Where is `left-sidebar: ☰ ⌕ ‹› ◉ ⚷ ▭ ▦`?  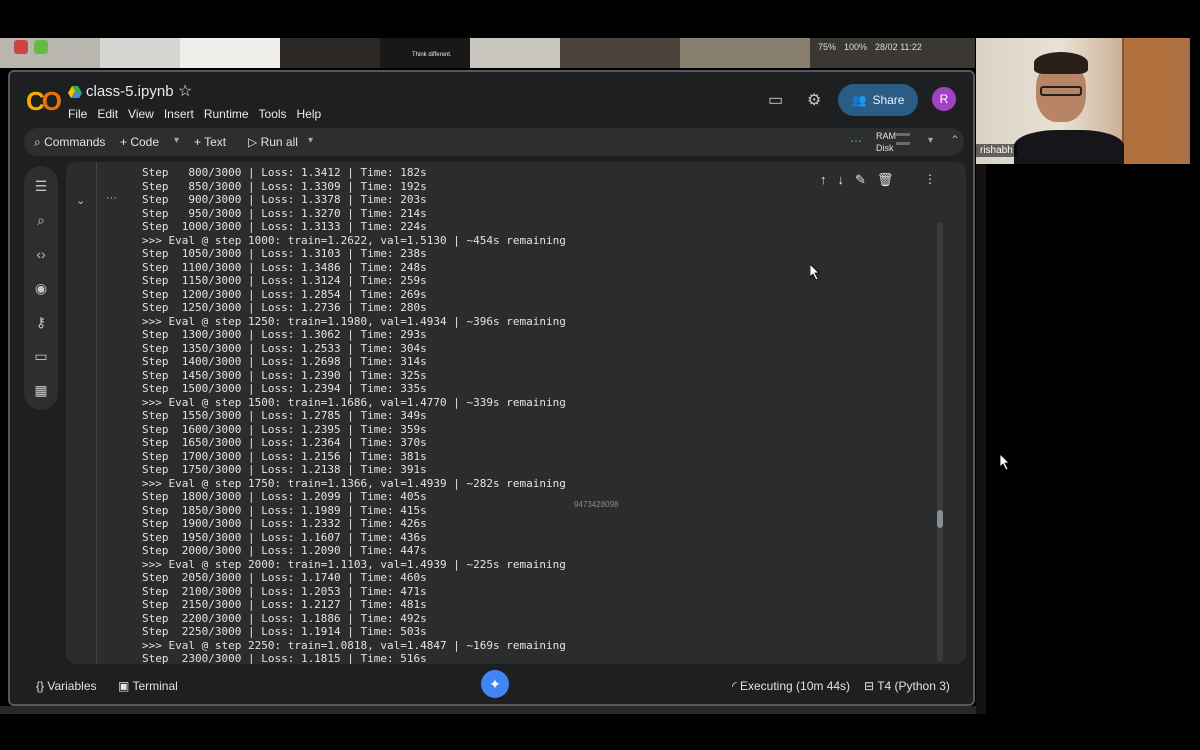 left-sidebar: ☰ ⌕ ‹› ◉ ⚷ ▭ ▦ is located at coordinates (41, 288).